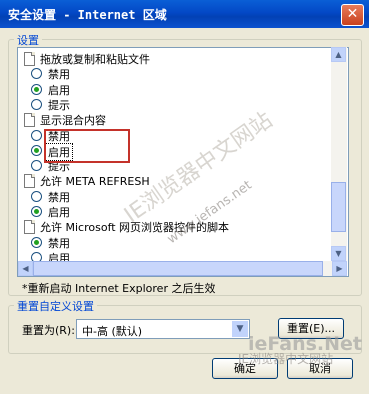 The height and width of the screenshot is (394, 369). Describe the element at coordinates (338, 54) in the screenshot. I see `scroll-up-button: ▲` at that location.